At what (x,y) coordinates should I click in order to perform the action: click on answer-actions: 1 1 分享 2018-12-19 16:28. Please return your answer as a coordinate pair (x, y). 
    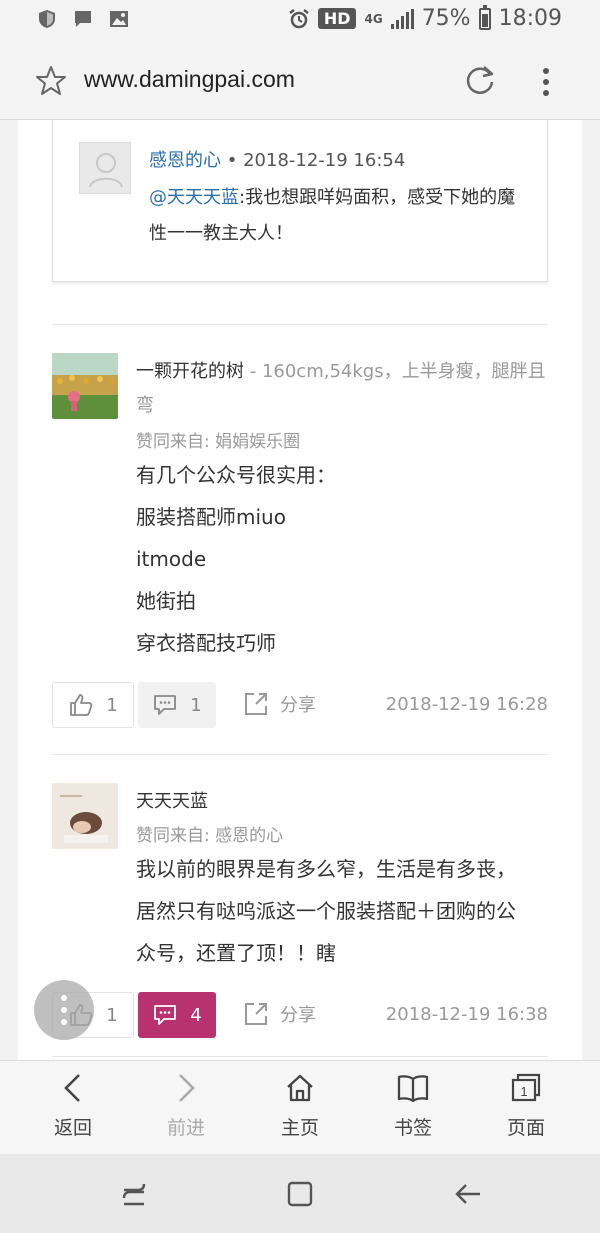
    Looking at the image, I should click on (300, 705).